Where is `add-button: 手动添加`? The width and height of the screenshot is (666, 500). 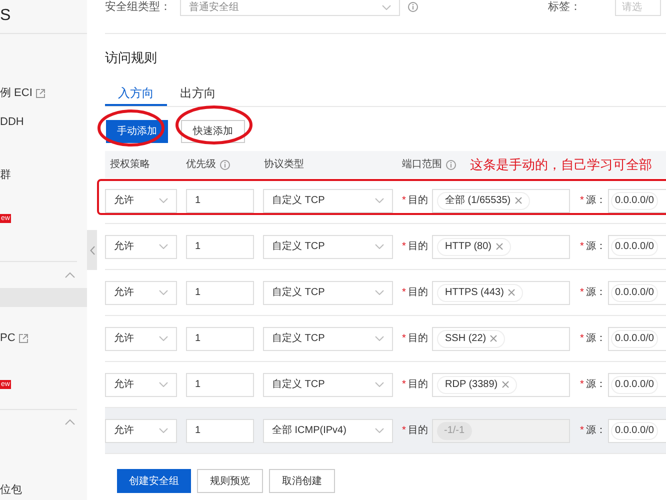
add-button: 手动添加 is located at coordinates (137, 131).